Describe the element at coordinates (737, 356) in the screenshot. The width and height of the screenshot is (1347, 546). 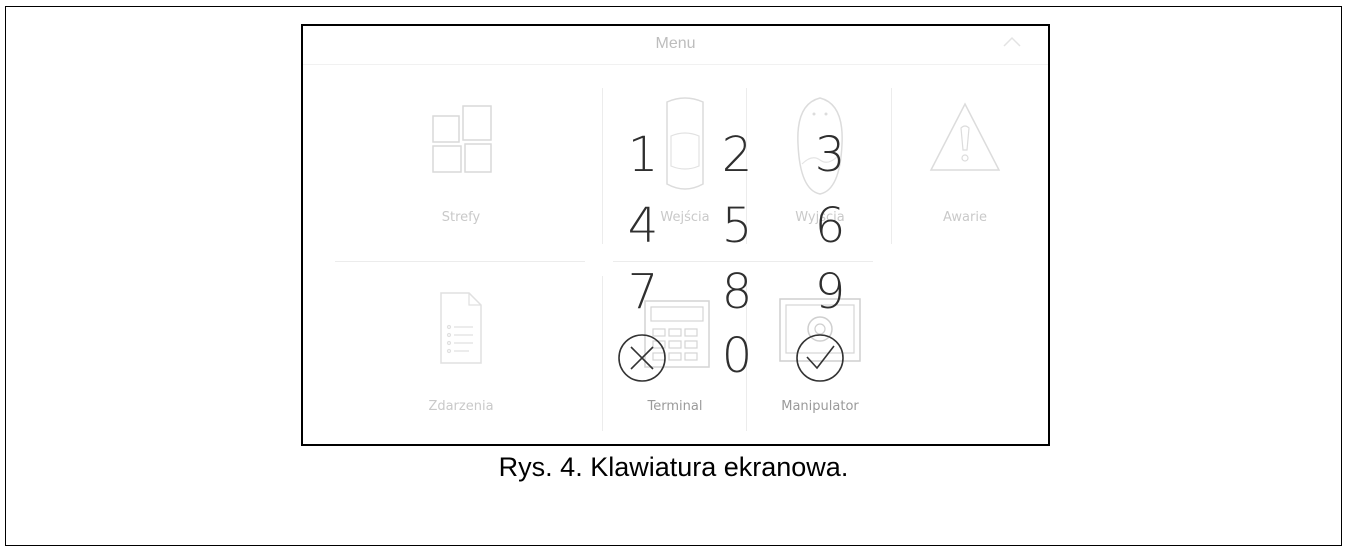
I see `keypad-key-0: 0` at that location.